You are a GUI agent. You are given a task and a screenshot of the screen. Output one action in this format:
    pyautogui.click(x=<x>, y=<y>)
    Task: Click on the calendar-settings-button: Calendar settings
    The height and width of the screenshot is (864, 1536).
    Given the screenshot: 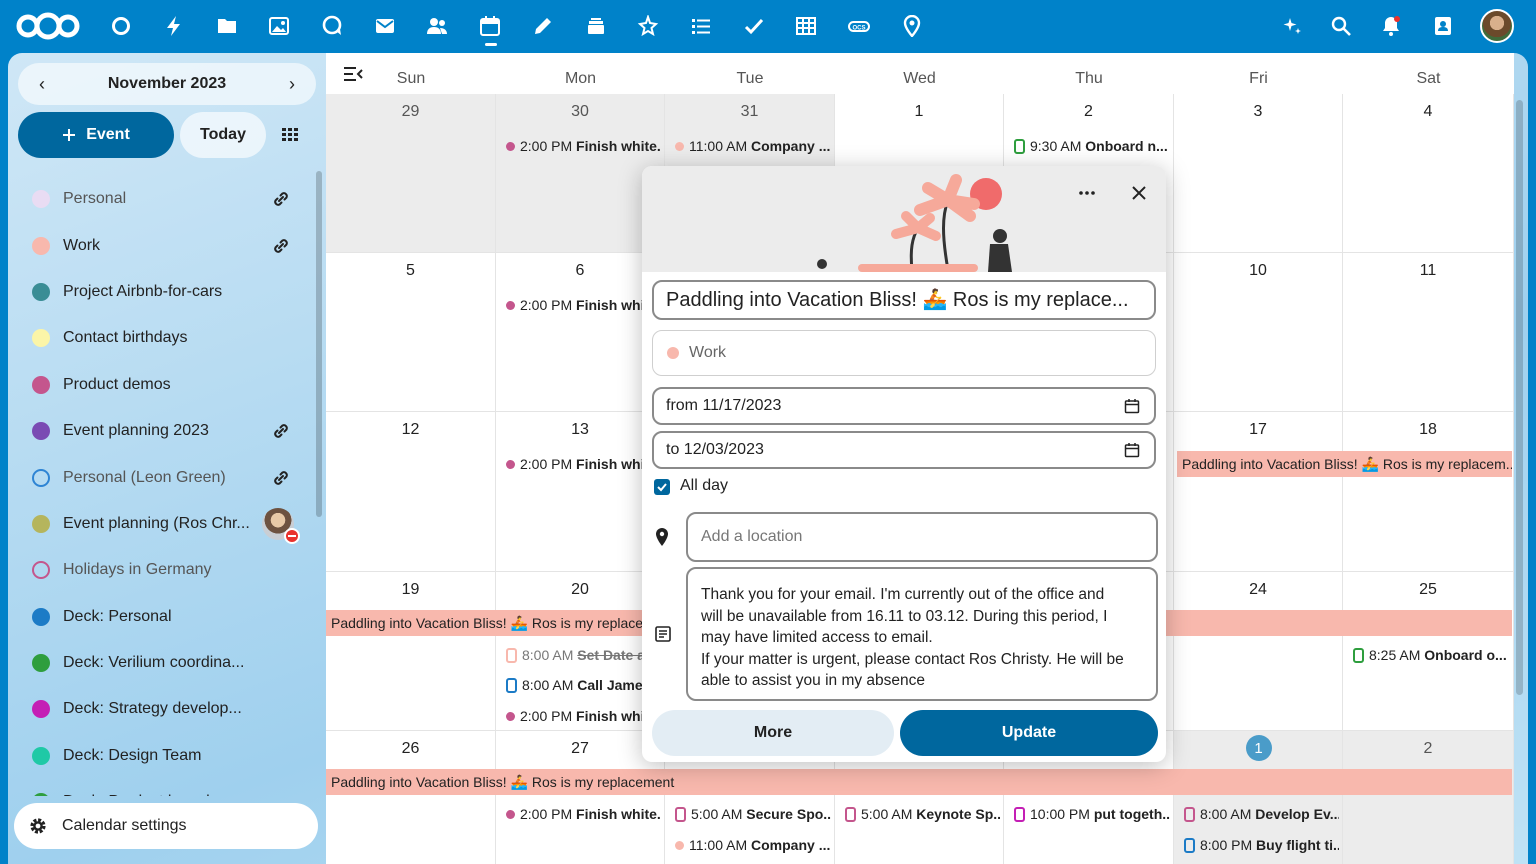 What is the action you would take?
    pyautogui.click(x=166, y=826)
    